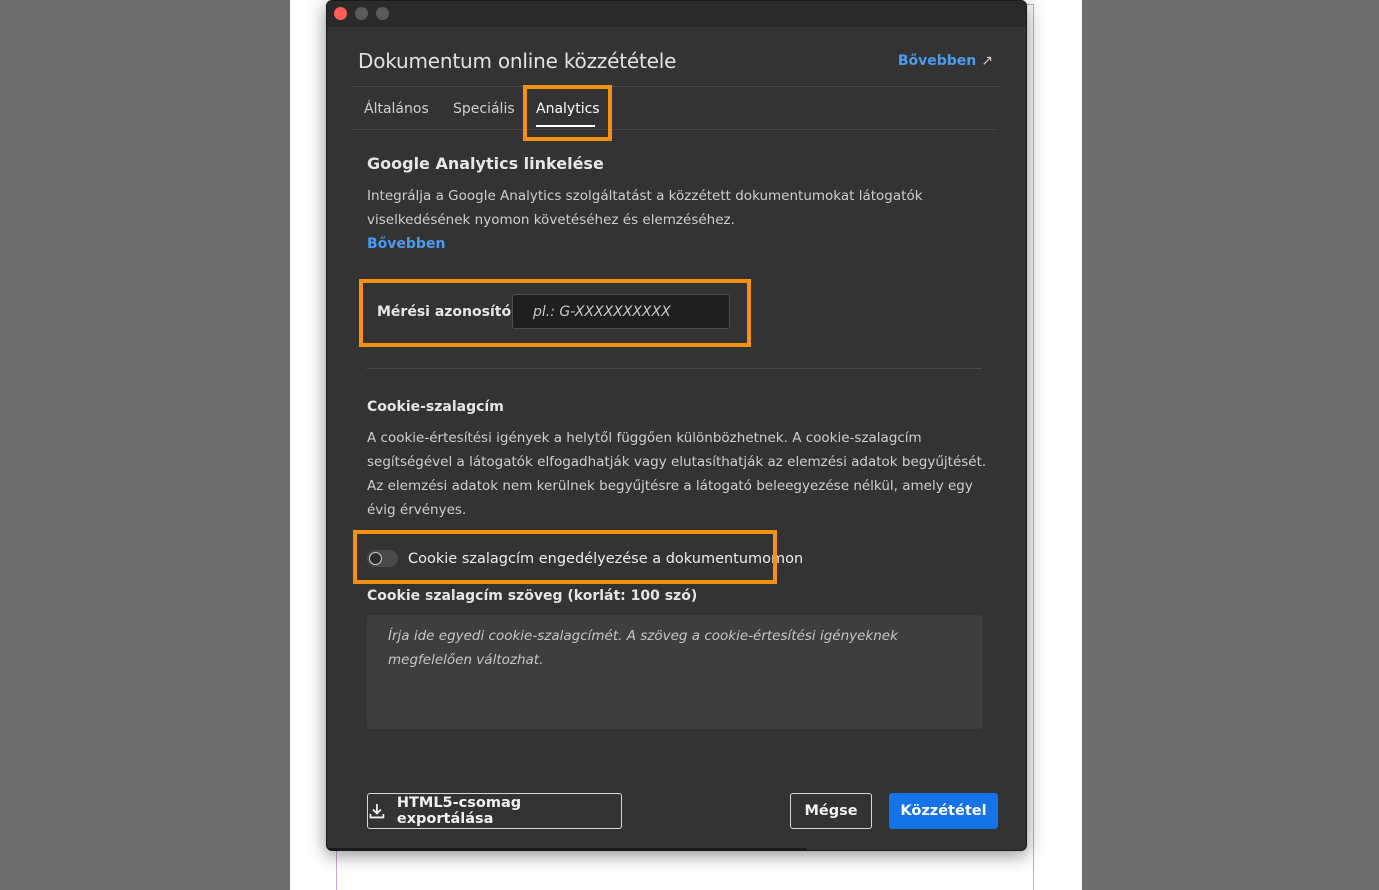  What do you see at coordinates (340, 13) in the screenshot?
I see `close-window-button` at bounding box center [340, 13].